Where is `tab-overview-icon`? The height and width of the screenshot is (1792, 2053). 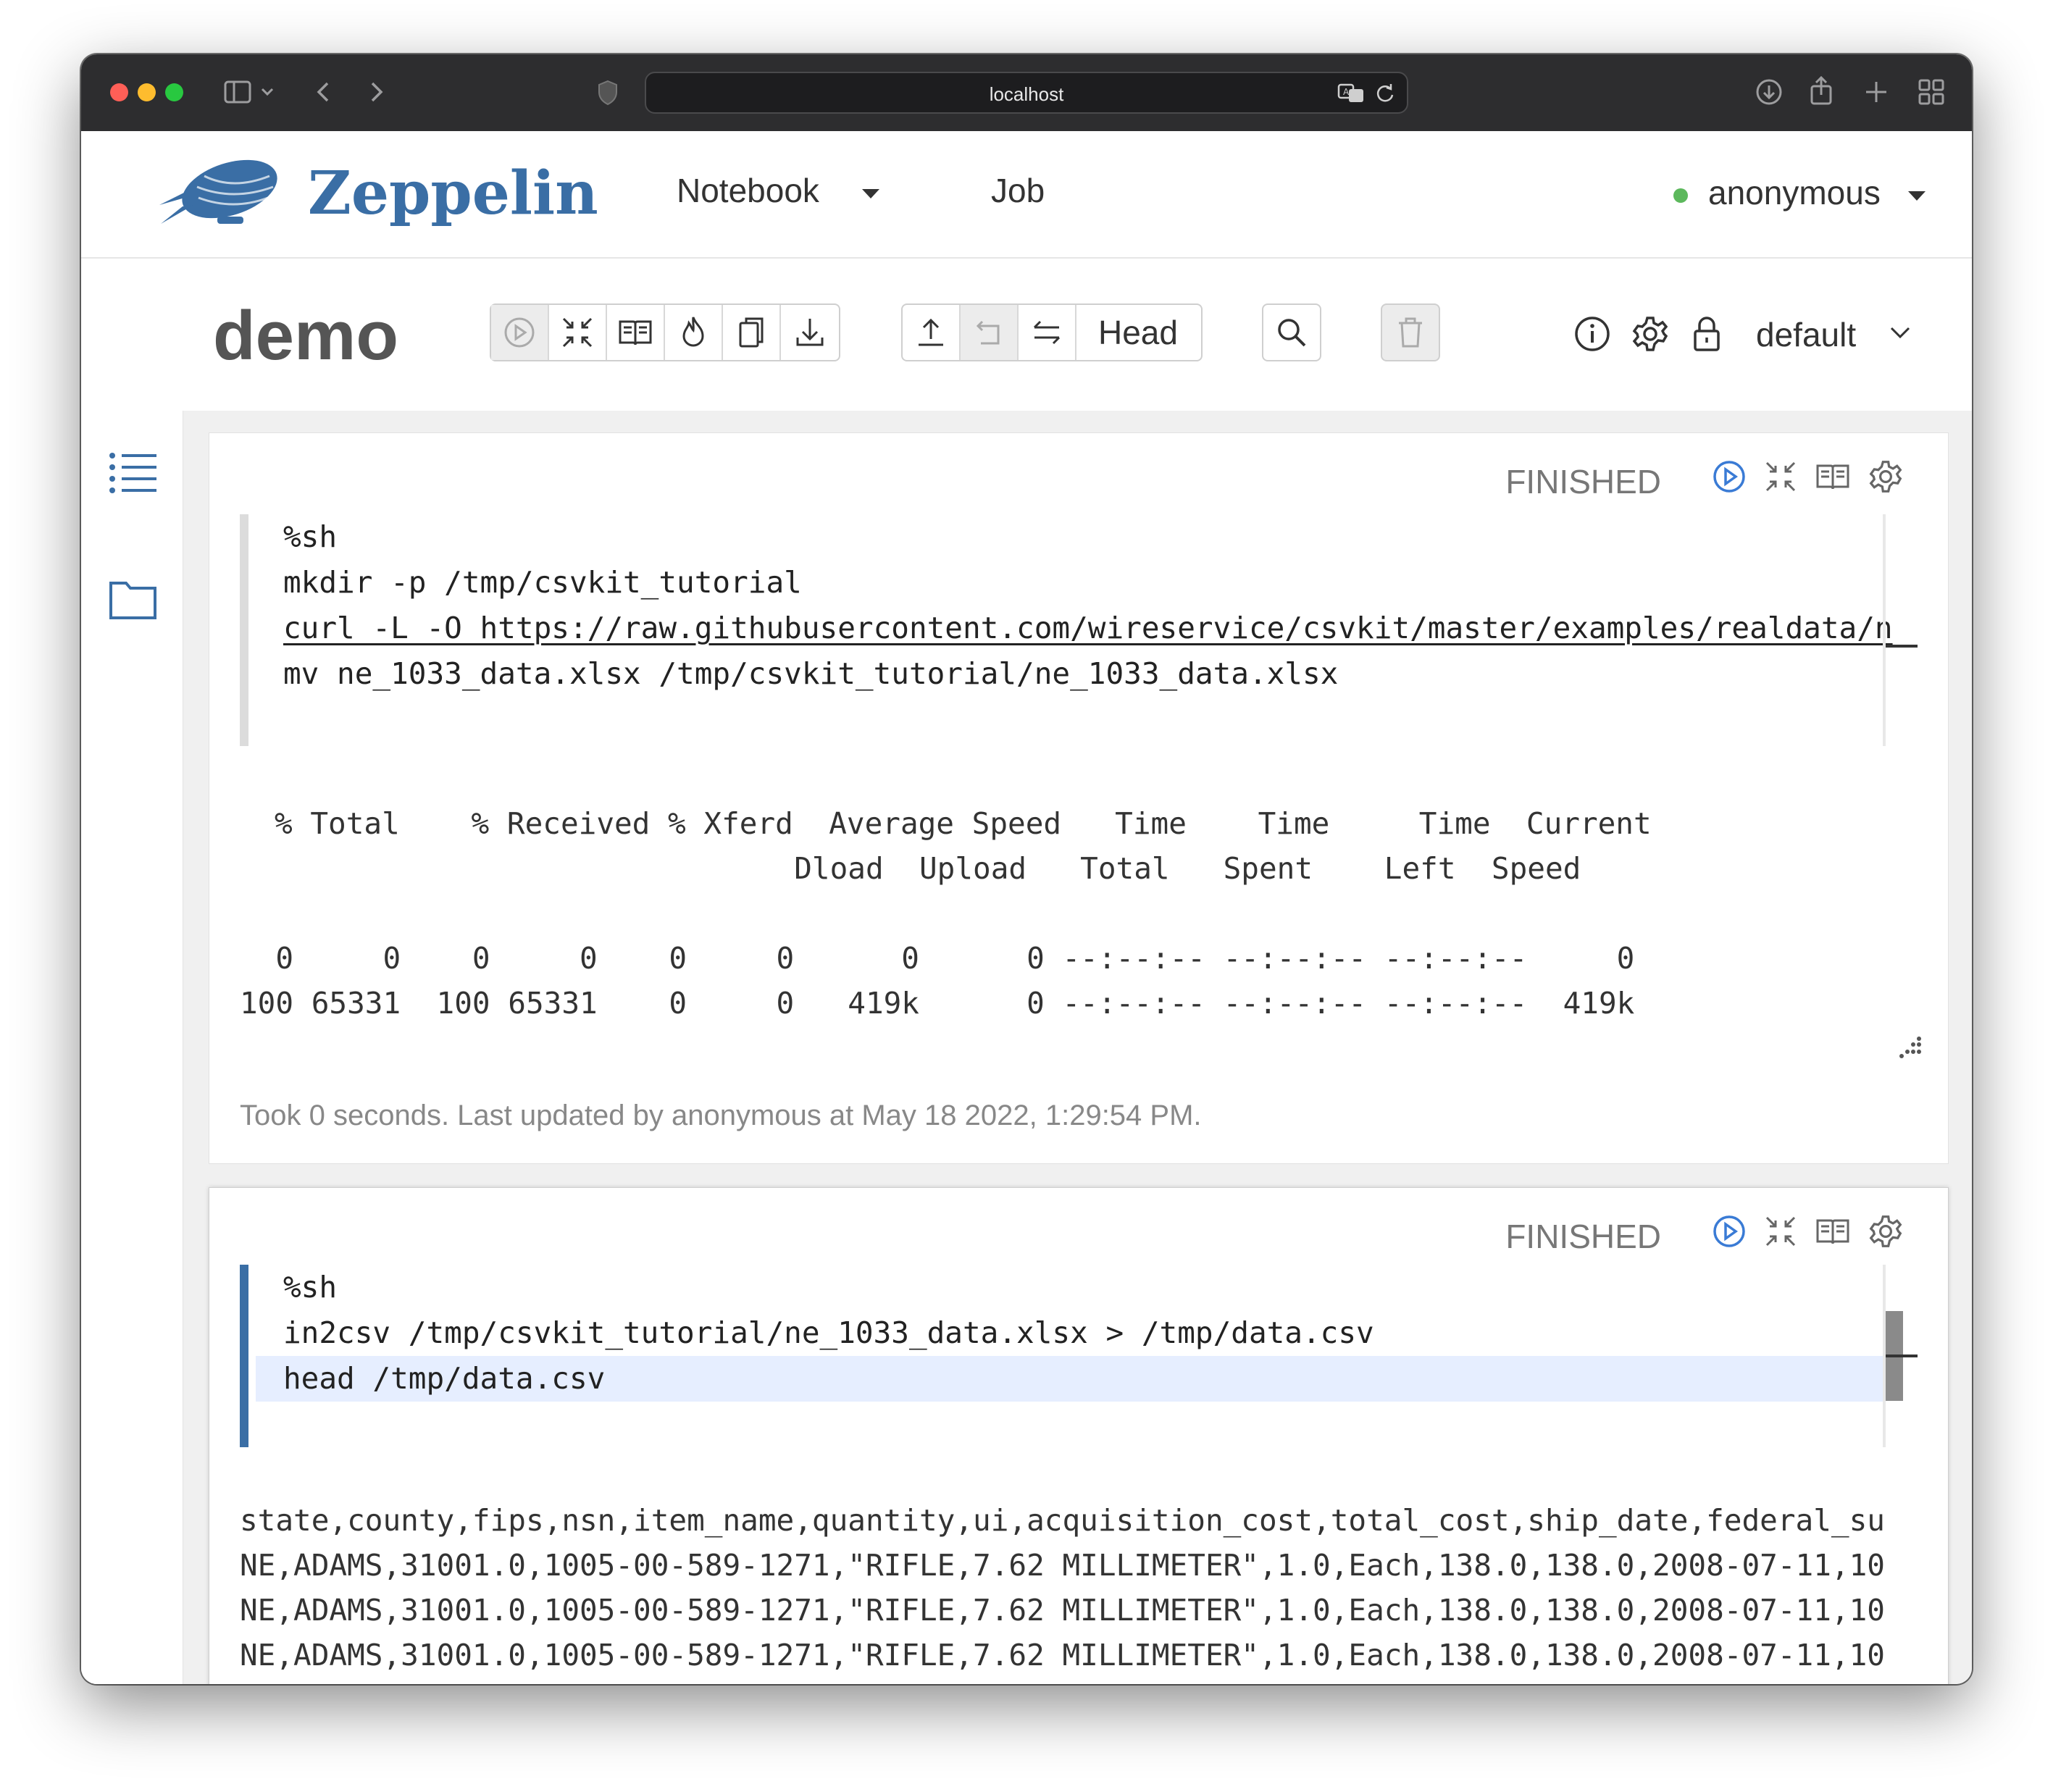
tab-overview-icon is located at coordinates (1932, 95).